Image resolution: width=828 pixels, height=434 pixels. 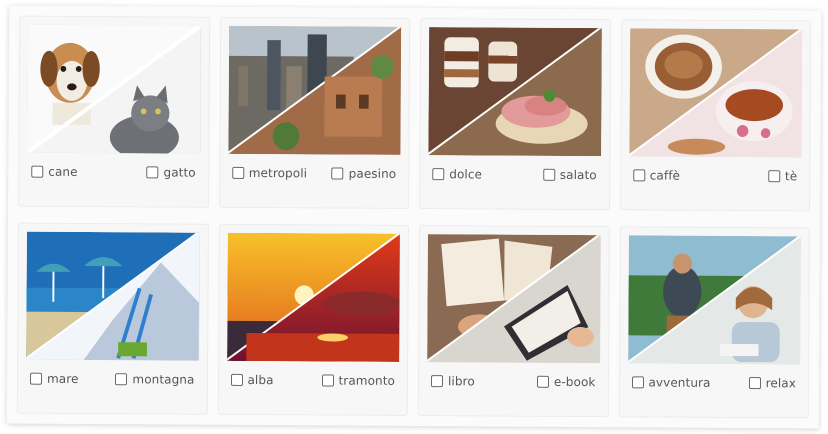 I want to click on option-salato: salato, so click(x=569, y=175).